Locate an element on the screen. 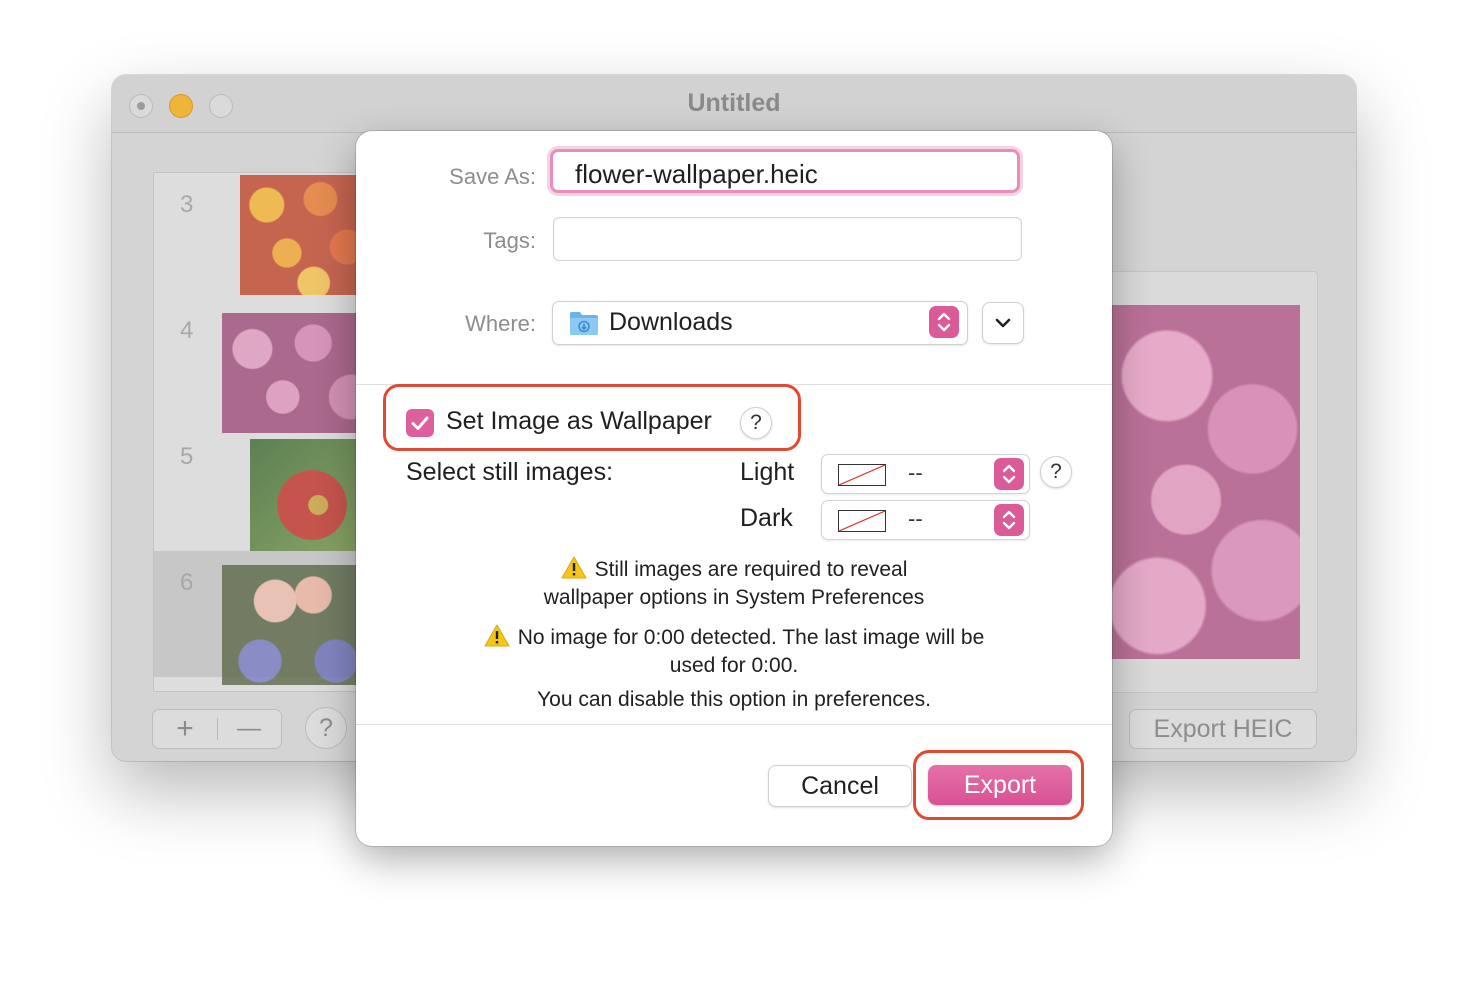  wallpaper-help-button: ? is located at coordinates (756, 423).